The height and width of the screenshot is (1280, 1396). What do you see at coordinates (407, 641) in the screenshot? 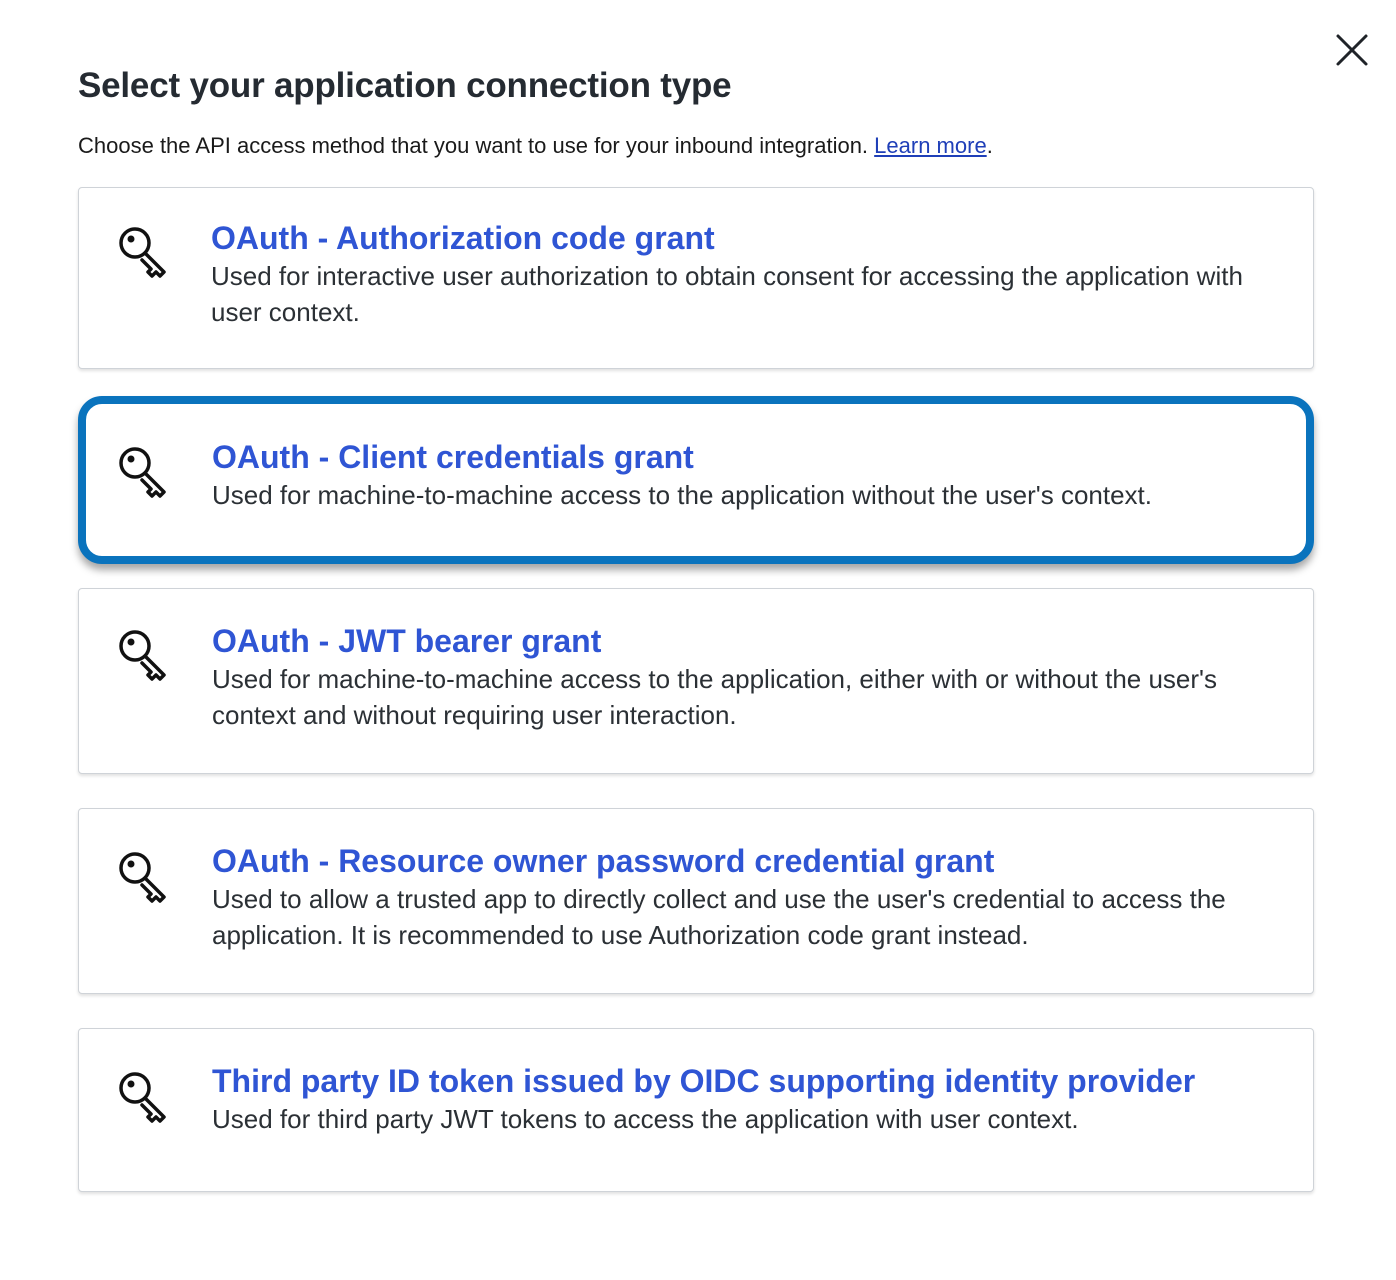
I see `option-title: OAuth - JWT bearer grant` at bounding box center [407, 641].